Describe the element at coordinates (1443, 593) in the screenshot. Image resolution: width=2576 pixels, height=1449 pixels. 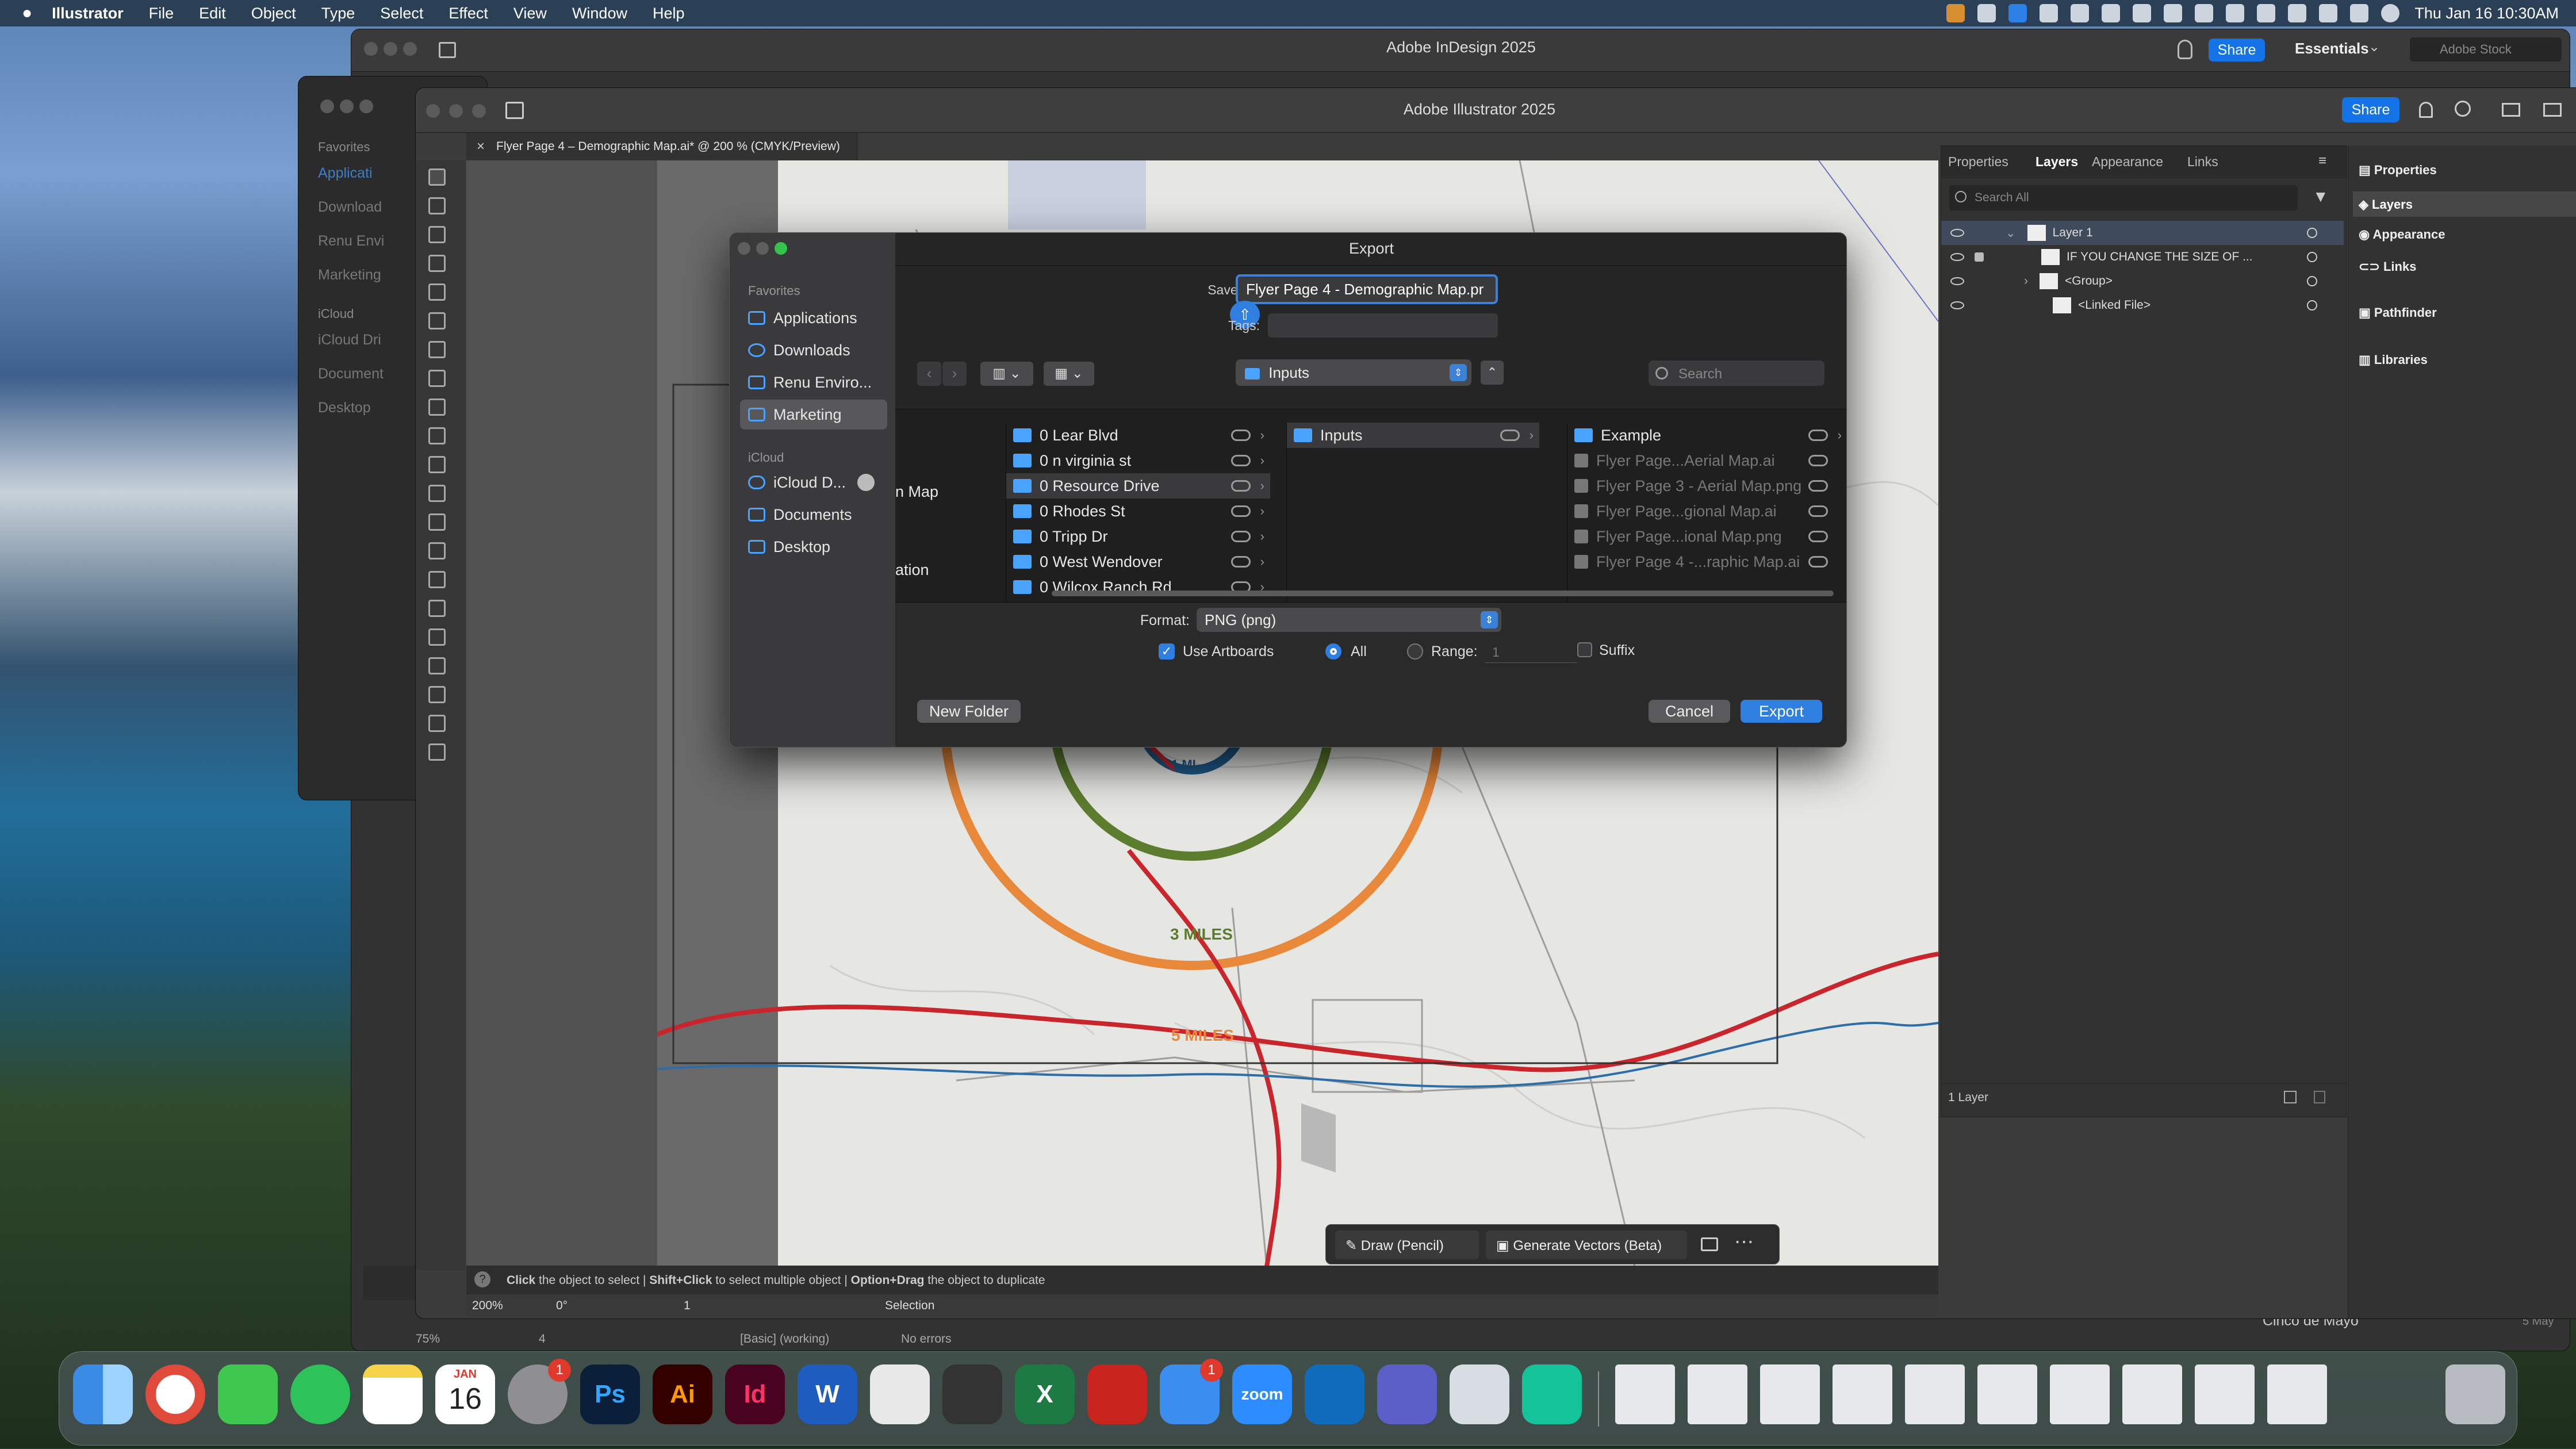
I see `horizontal-scrollbar` at that location.